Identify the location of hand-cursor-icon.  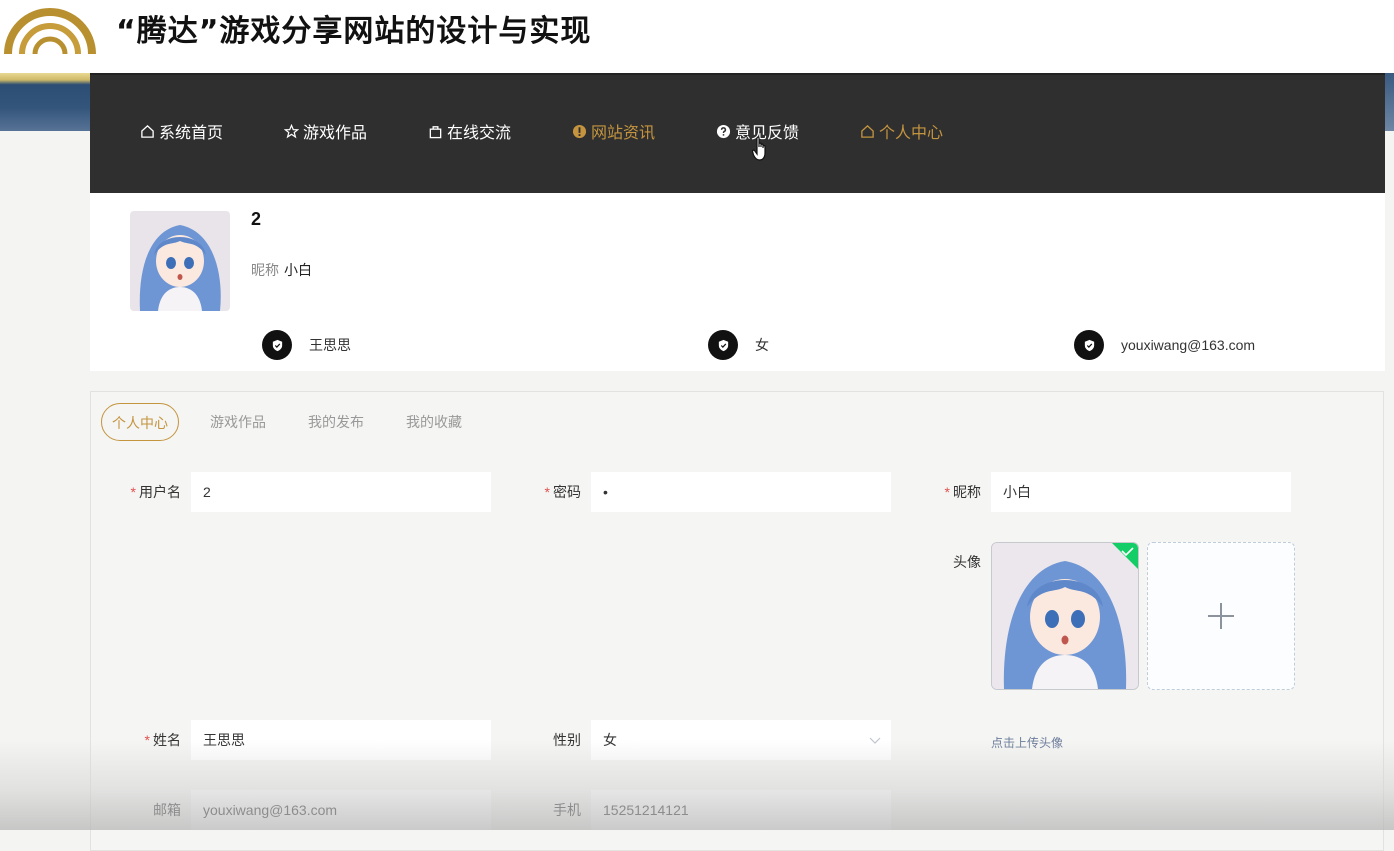
(759, 148).